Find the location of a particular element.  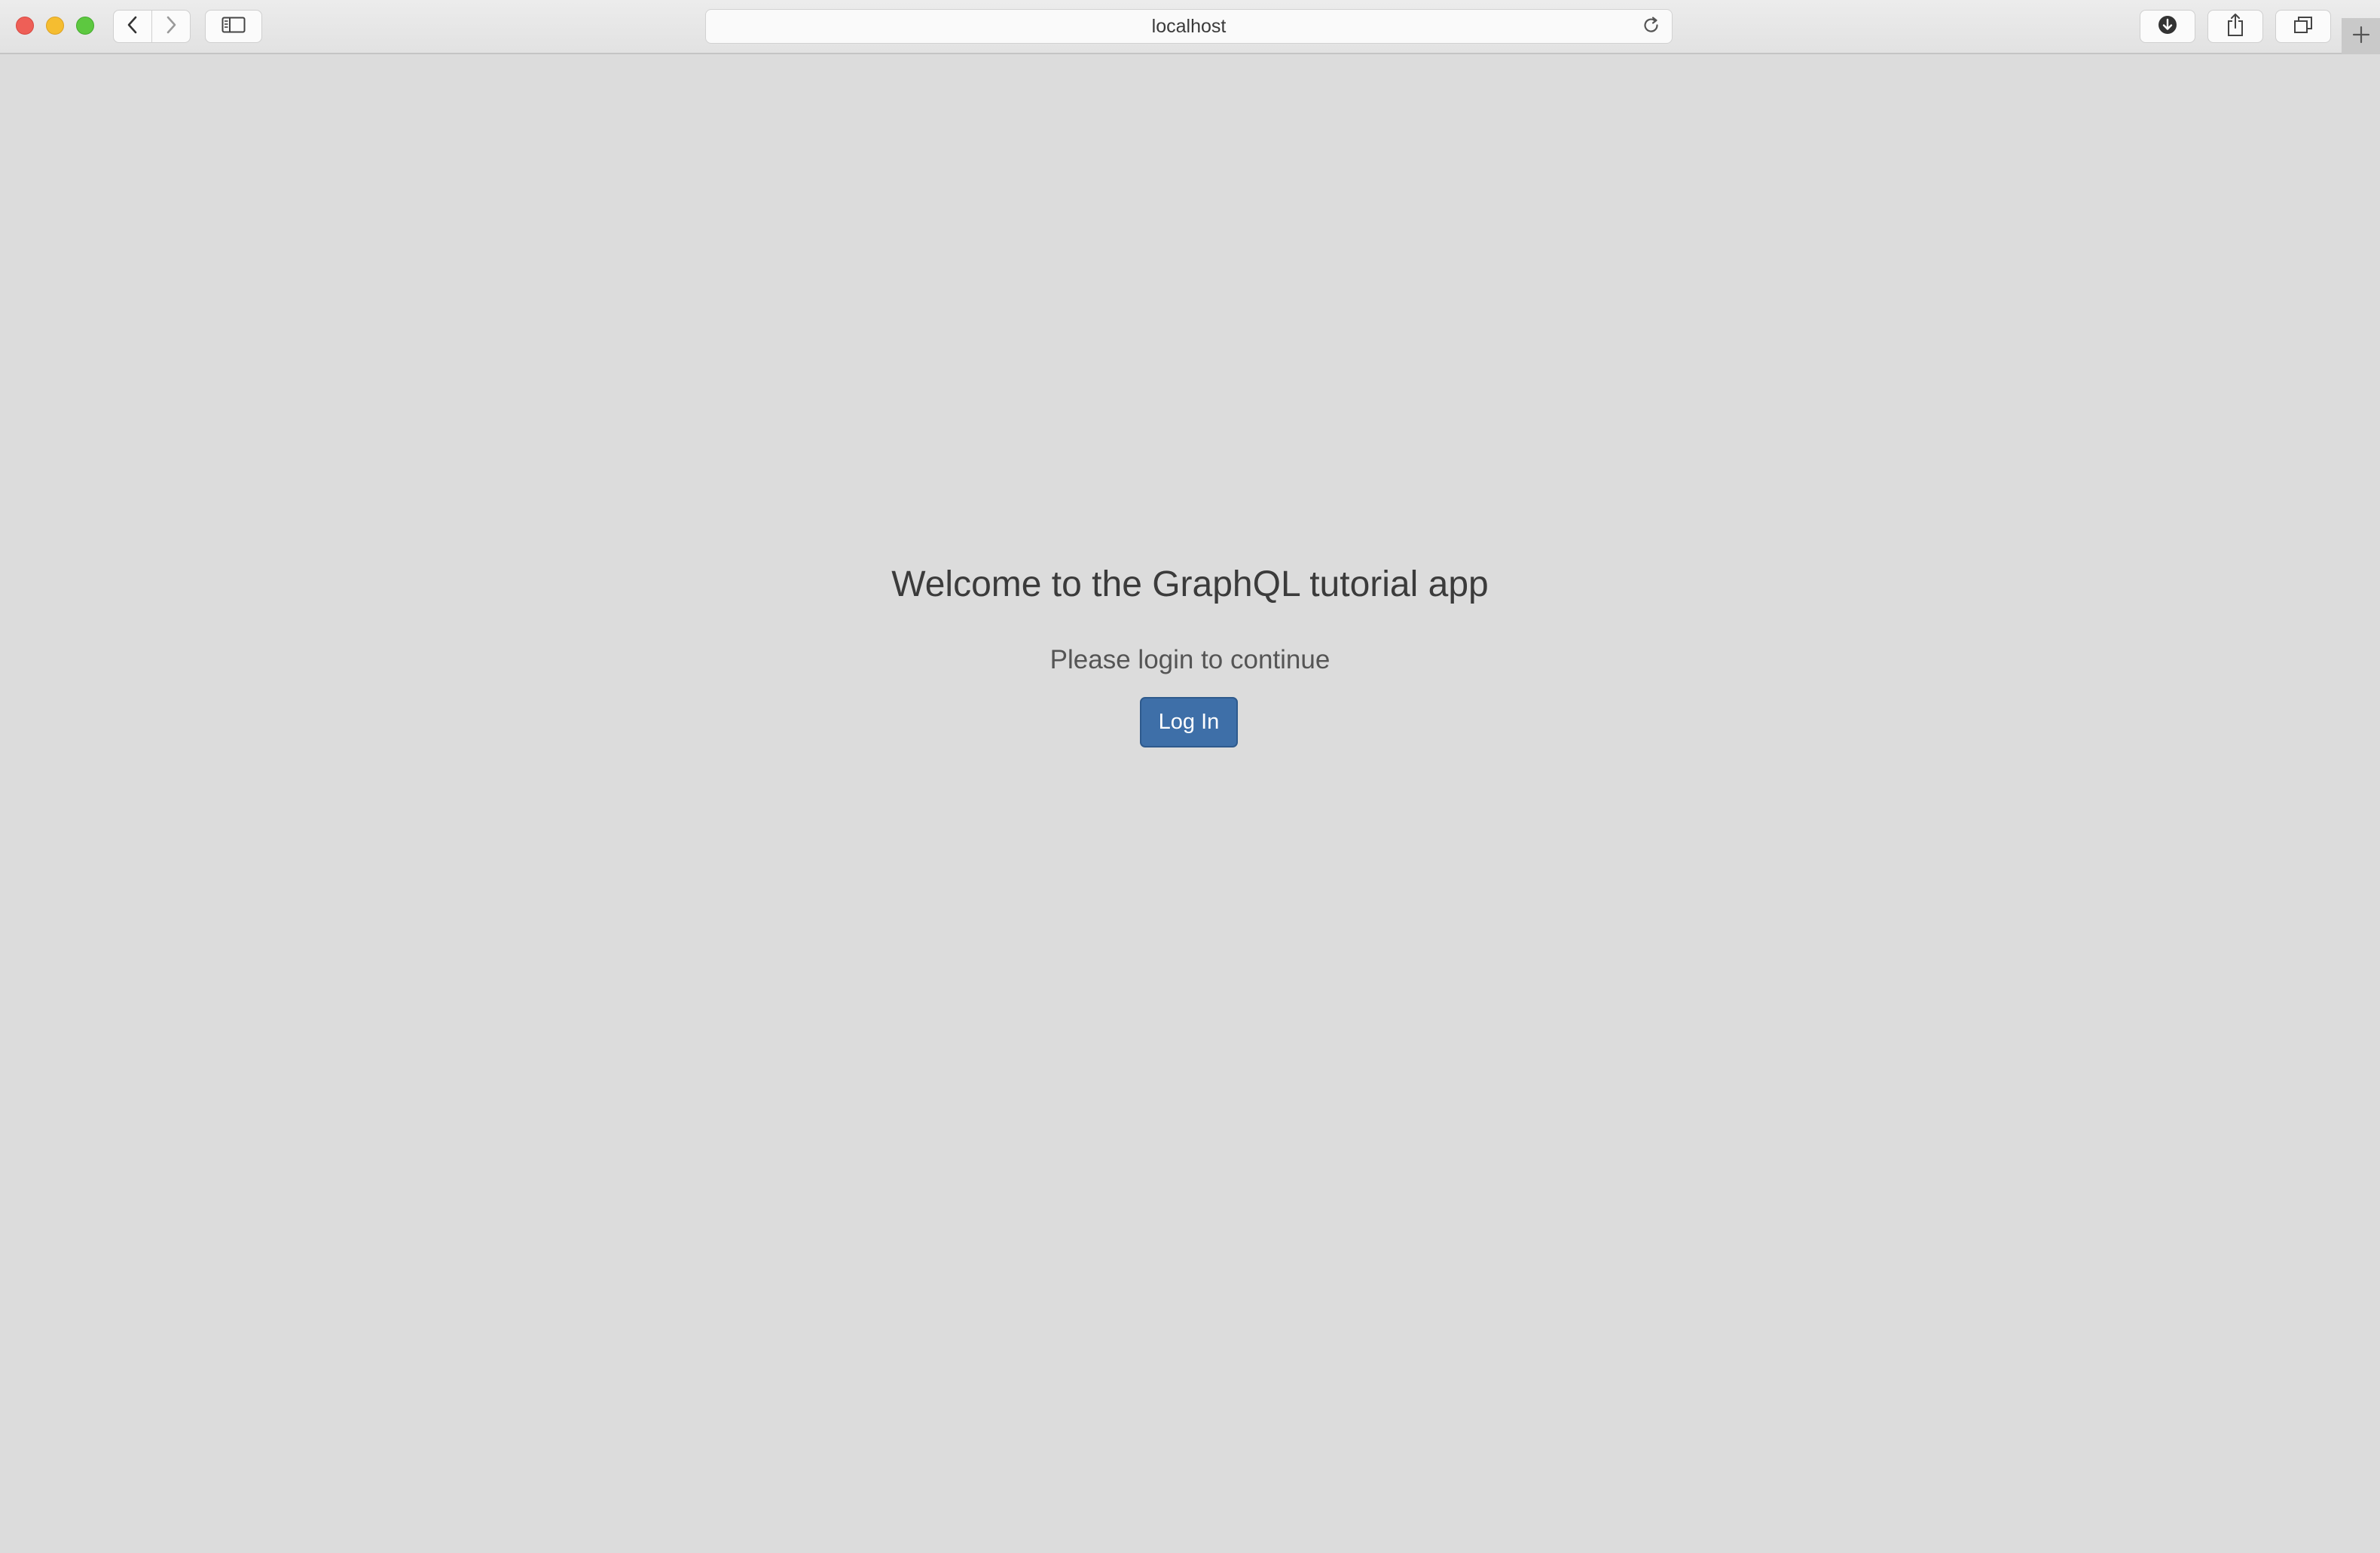

reload-button is located at coordinates (1652, 27).